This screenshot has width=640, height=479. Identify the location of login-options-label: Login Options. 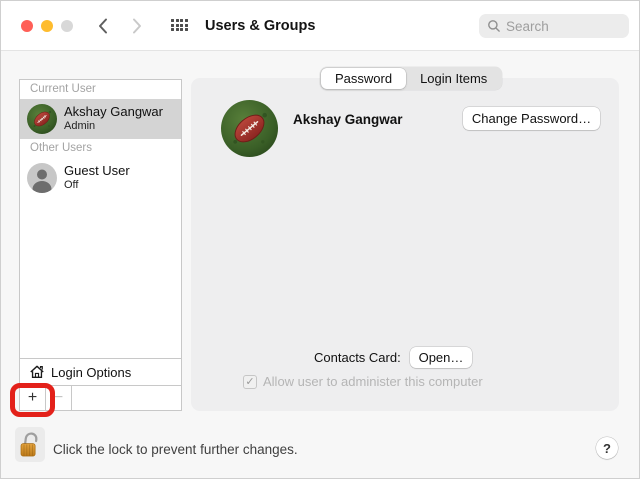
(91, 372).